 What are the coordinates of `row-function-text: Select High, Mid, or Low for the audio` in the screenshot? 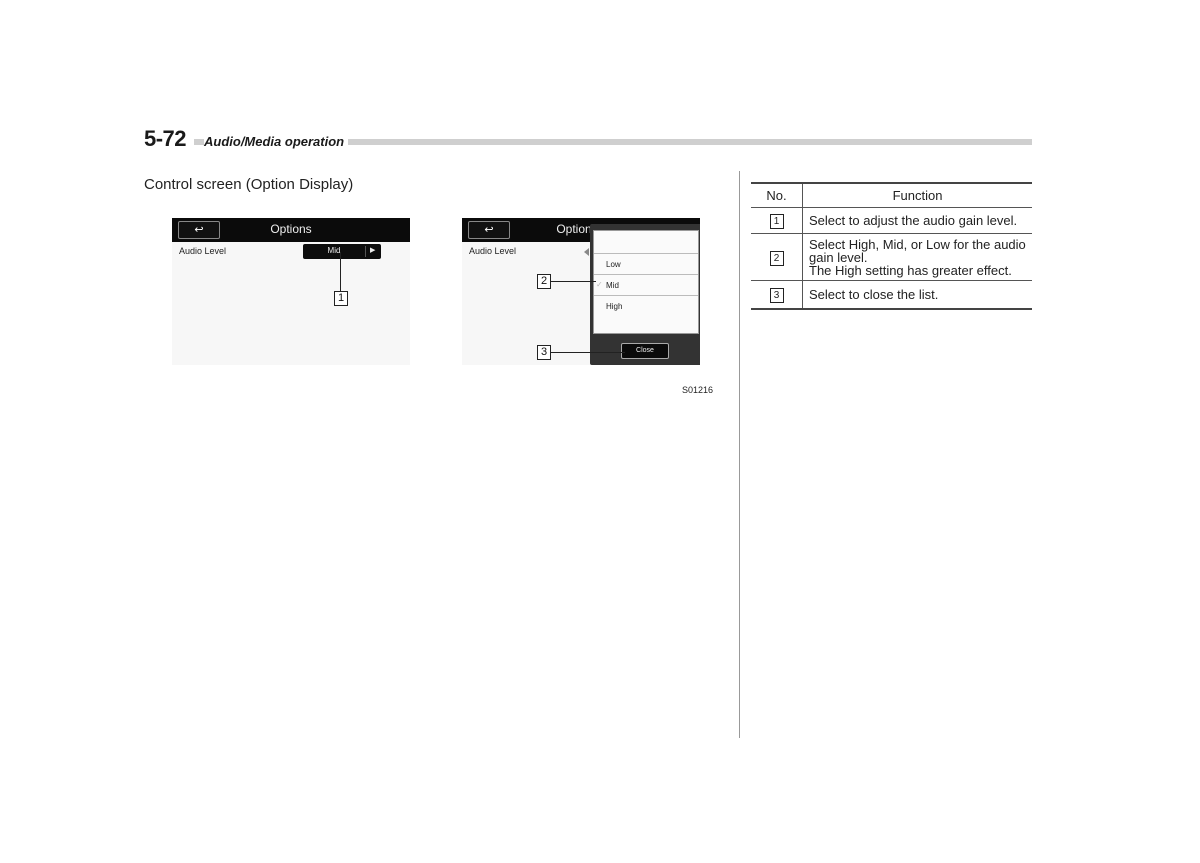 It's located at (917, 244).